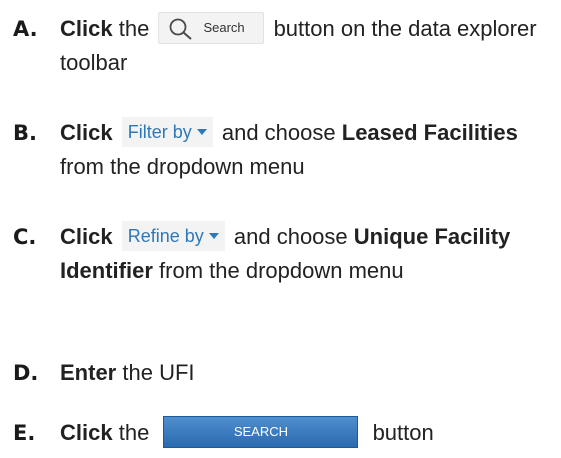 The height and width of the screenshot is (458, 561). Describe the element at coordinates (181, 29) in the screenshot. I see `search-icon` at that location.